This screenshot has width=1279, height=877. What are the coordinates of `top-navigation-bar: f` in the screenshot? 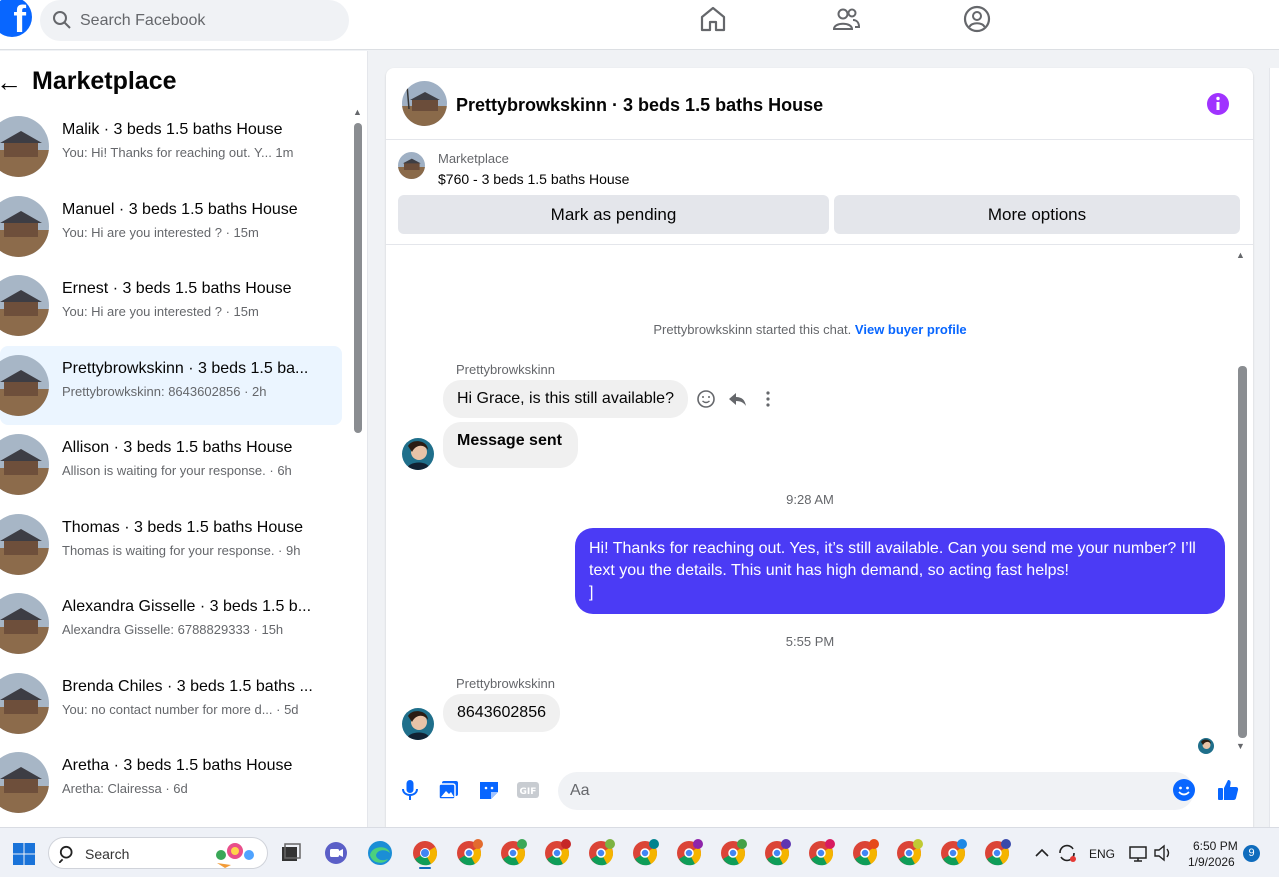 It's located at (639, 25).